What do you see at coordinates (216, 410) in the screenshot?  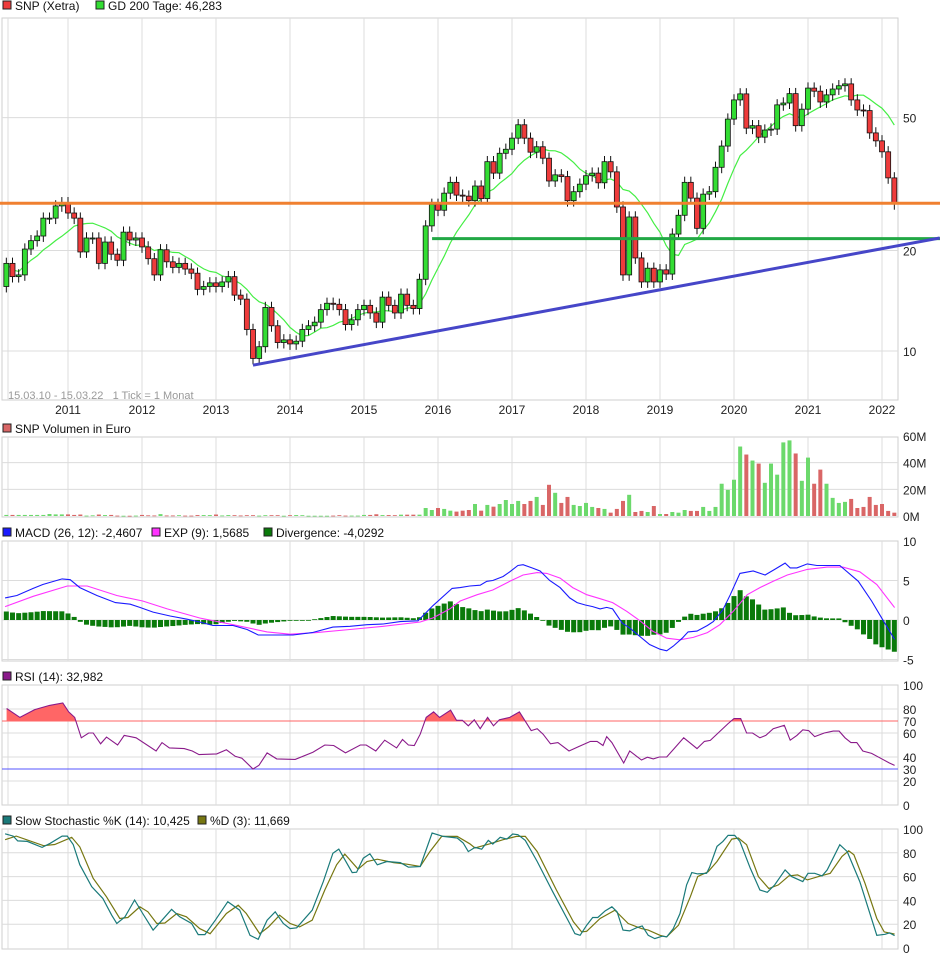 I see `x-tick-label: 2013` at bounding box center [216, 410].